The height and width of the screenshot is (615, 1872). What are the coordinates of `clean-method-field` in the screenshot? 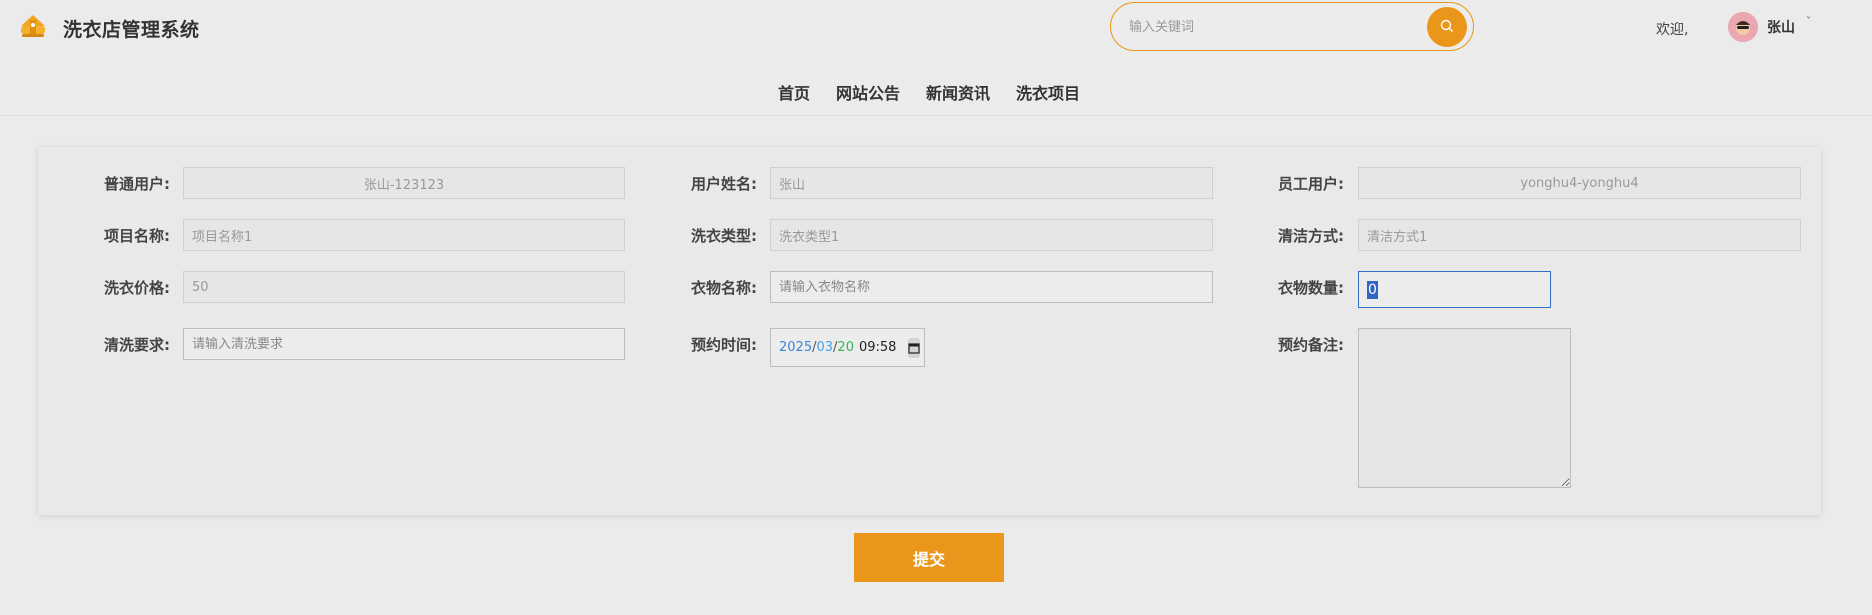 It's located at (1579, 235).